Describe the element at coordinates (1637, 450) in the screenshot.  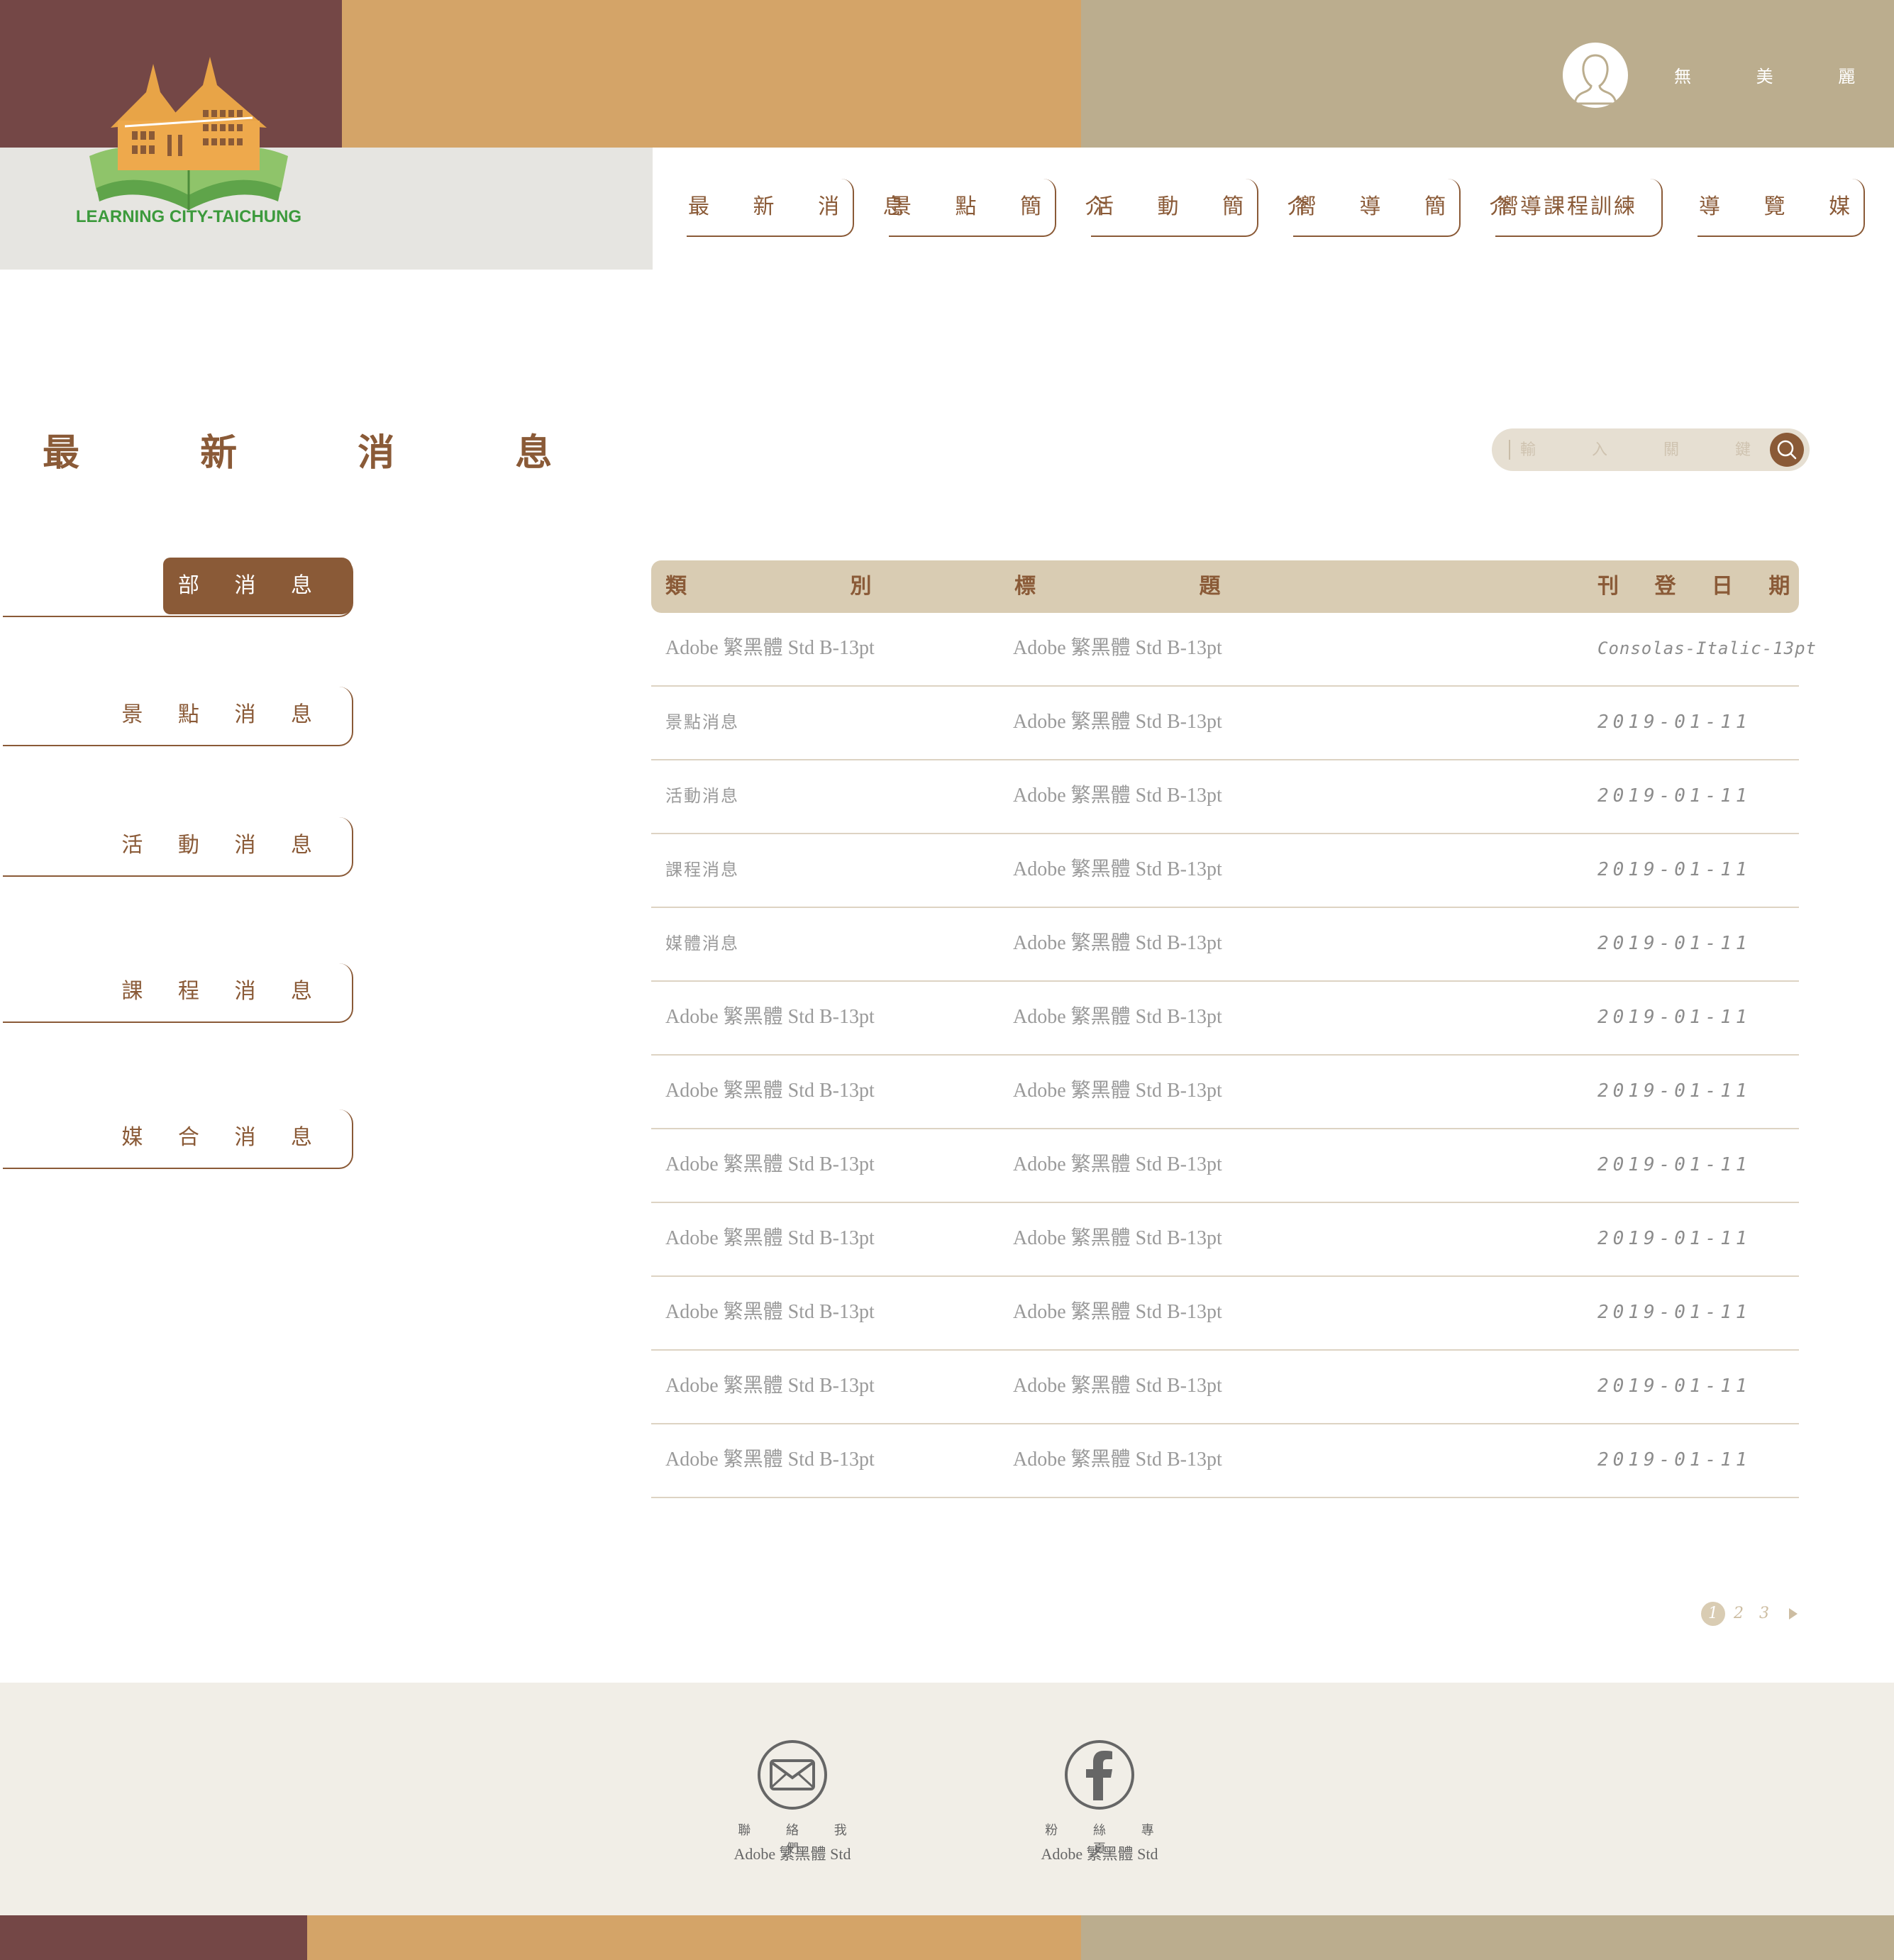
I see `search-input` at that location.